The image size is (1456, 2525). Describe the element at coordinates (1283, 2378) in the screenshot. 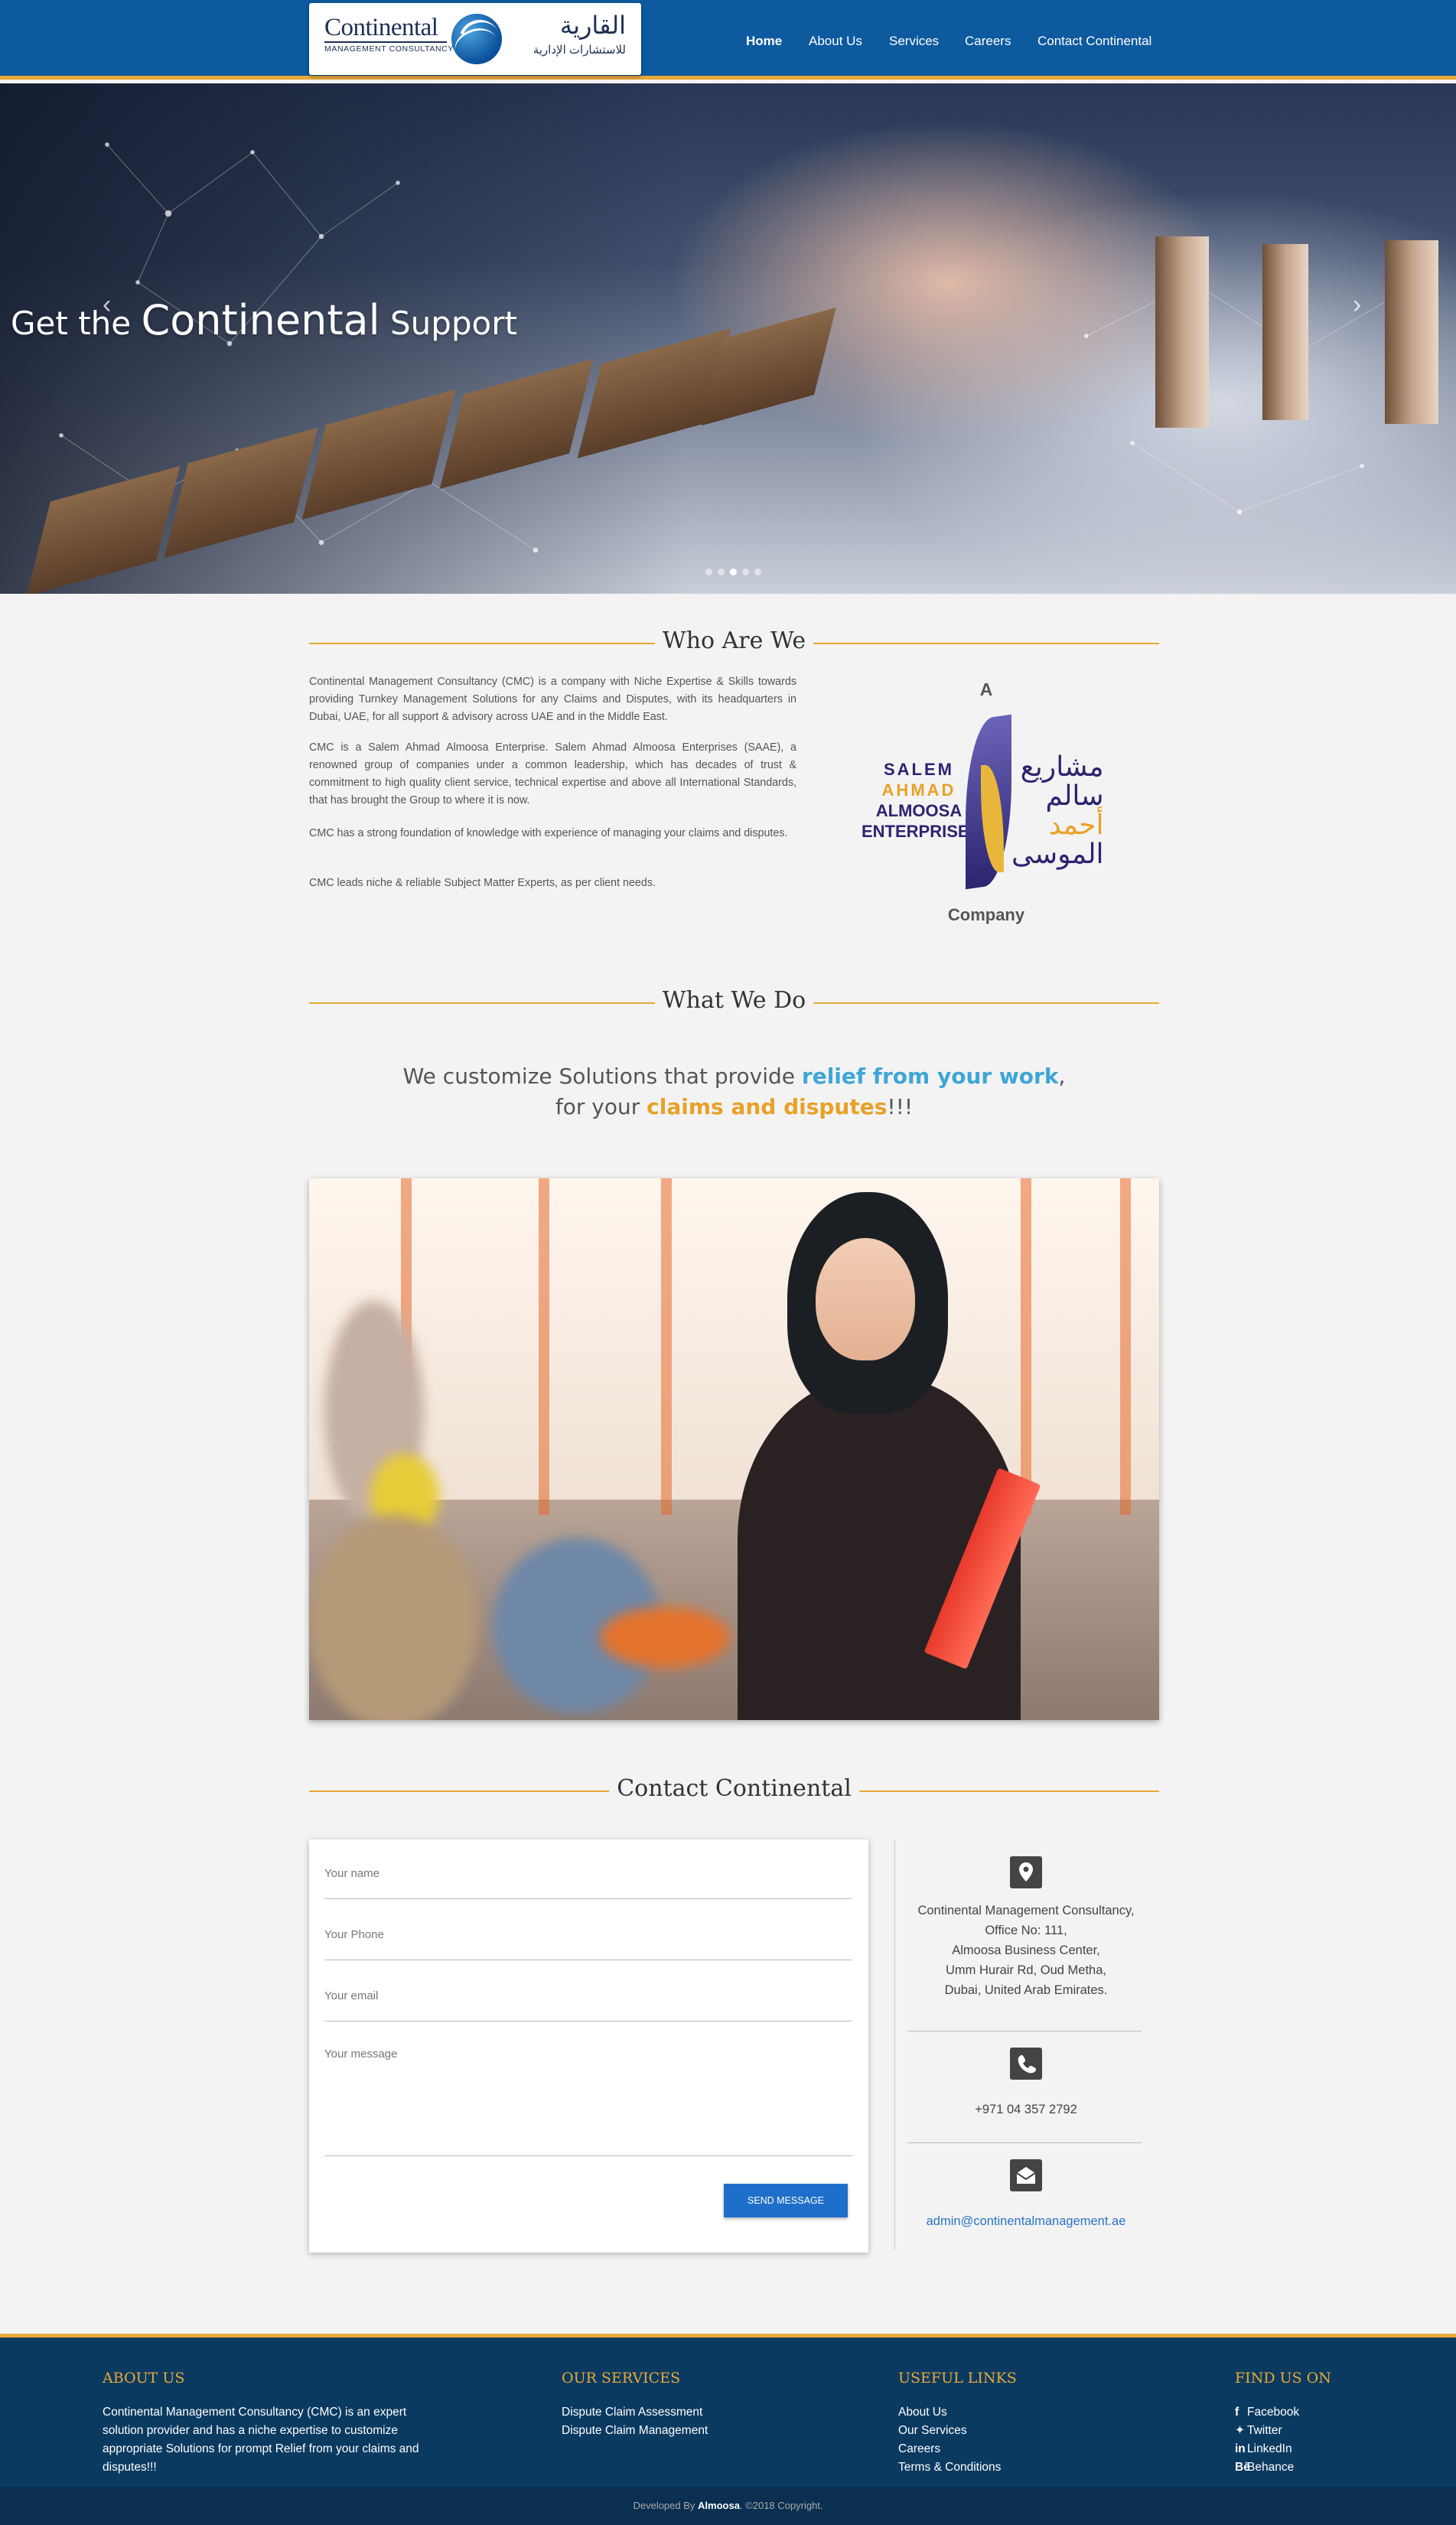

I see `footer-heading: FIND US ON` at that location.